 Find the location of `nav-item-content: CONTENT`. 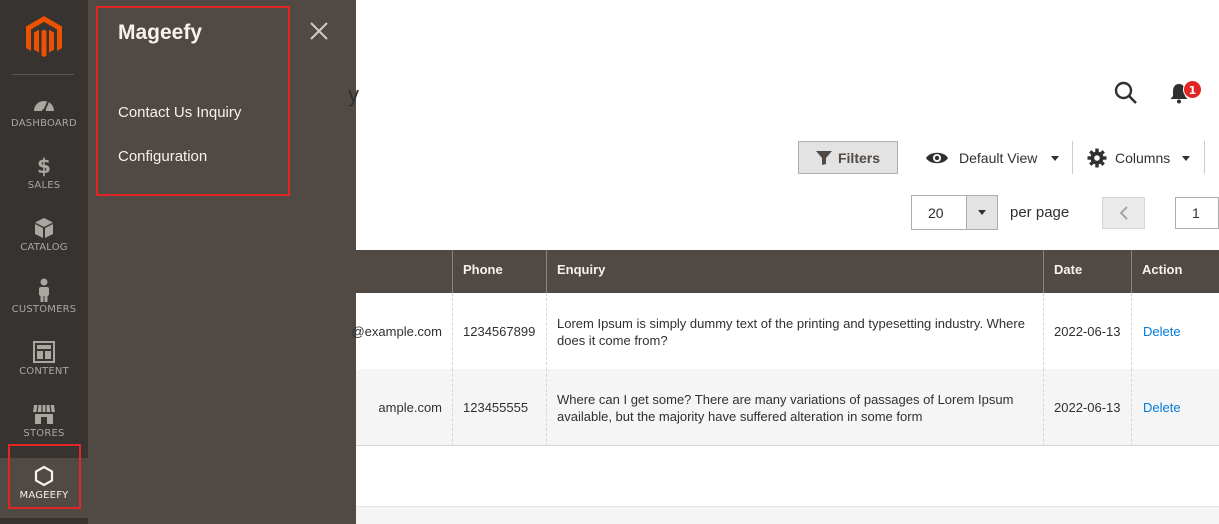

nav-item-content: CONTENT is located at coordinates (44, 364).